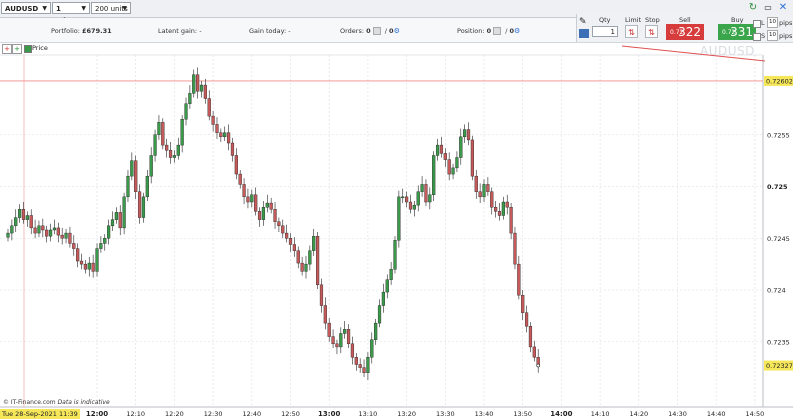  I want to click on x-tick-label: 12:00, so click(97, 414).